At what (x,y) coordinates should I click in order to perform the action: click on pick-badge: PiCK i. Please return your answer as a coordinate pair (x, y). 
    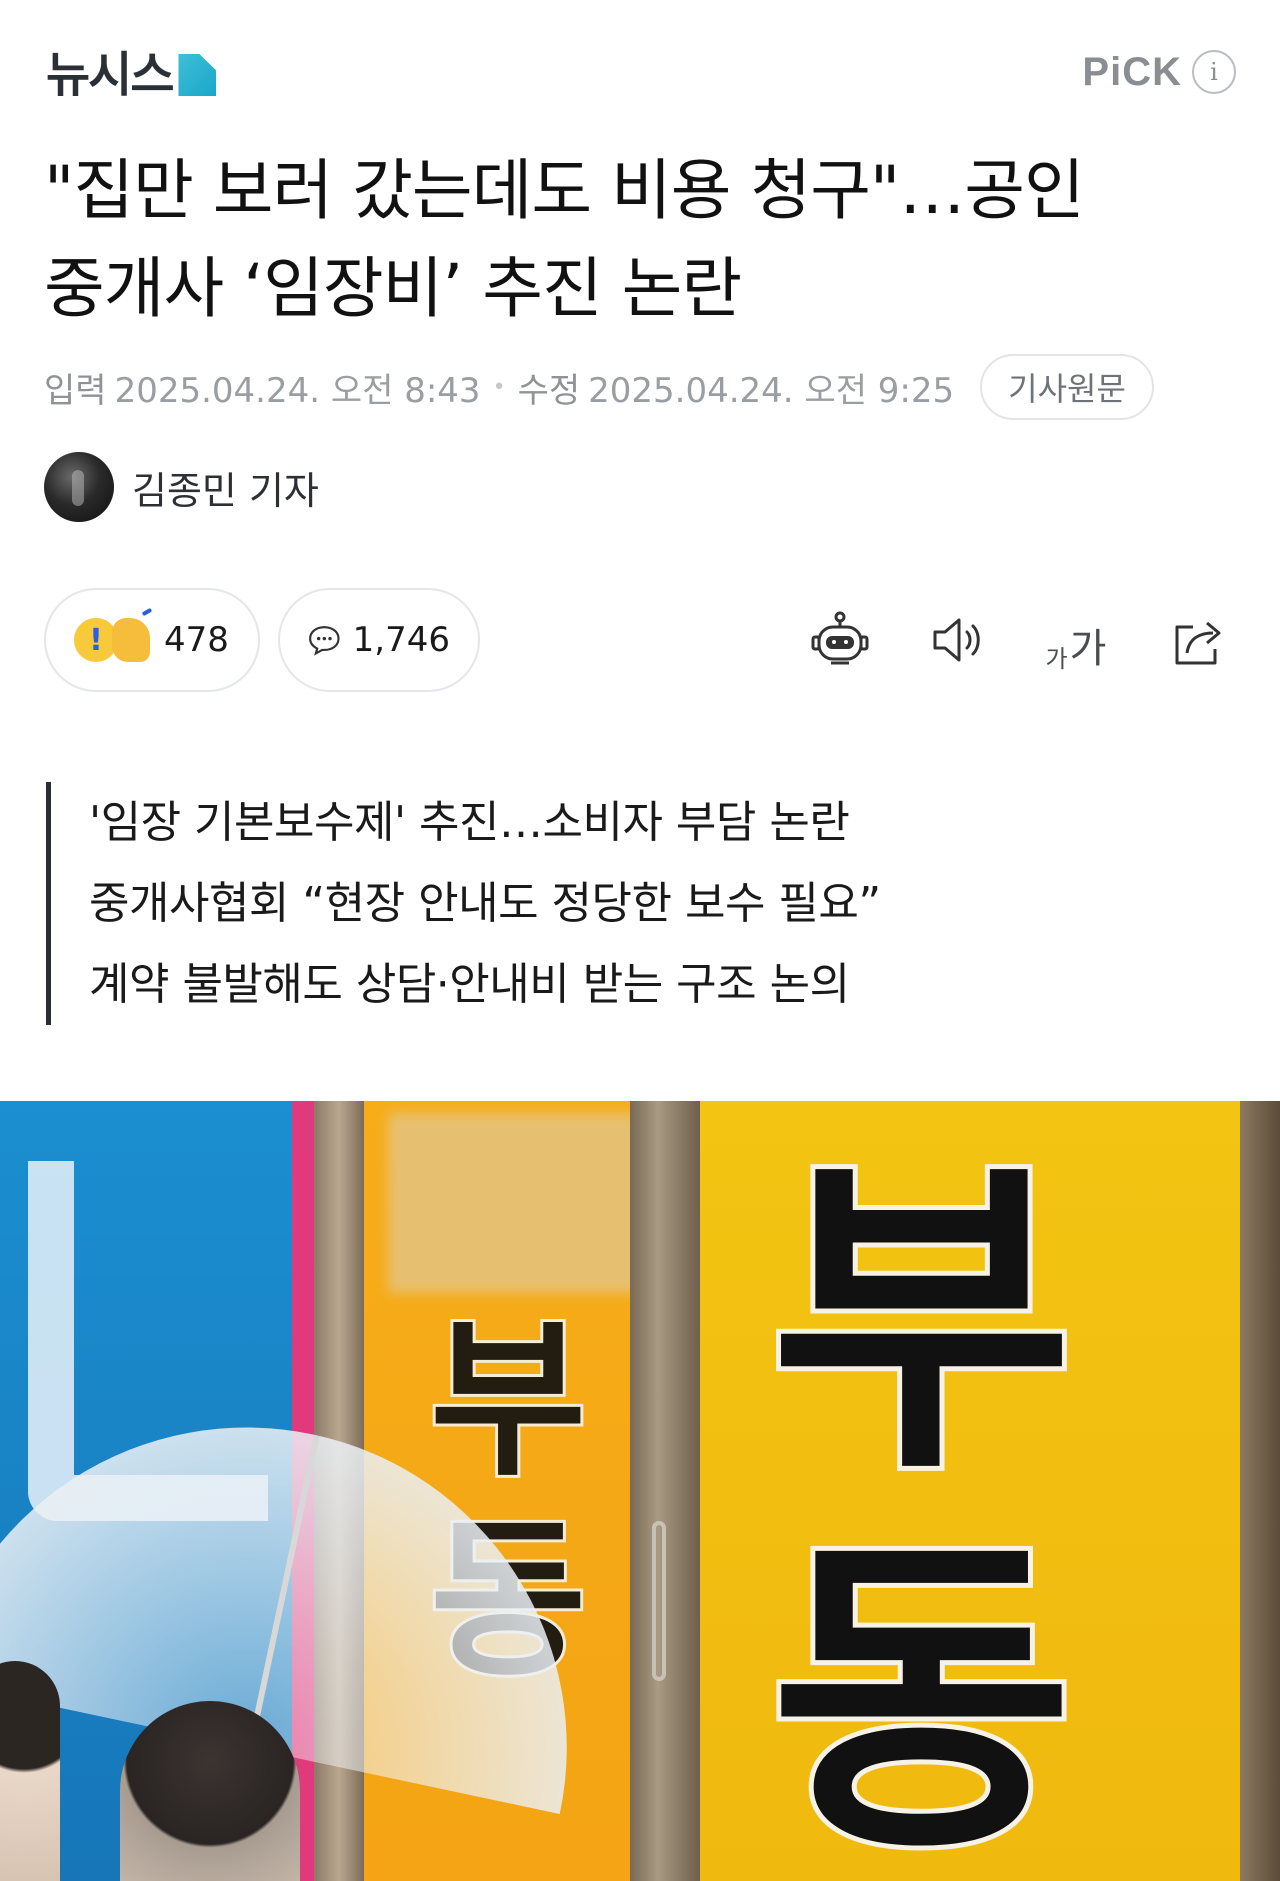
    Looking at the image, I should click on (1159, 72).